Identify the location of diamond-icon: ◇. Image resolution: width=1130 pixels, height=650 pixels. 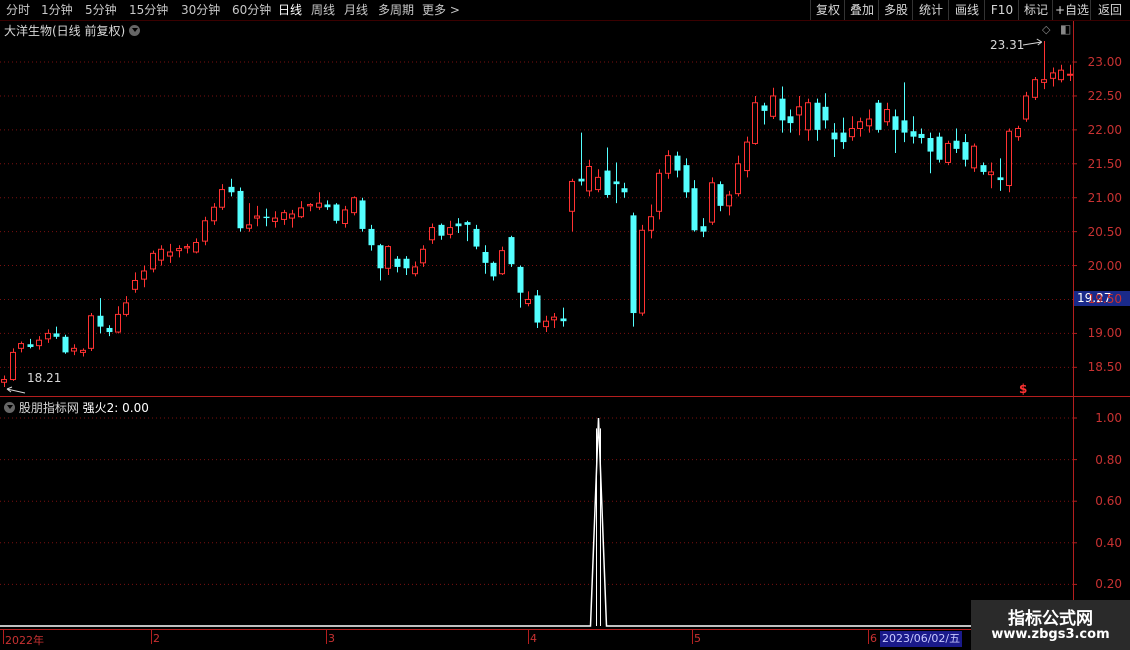
(1046, 29).